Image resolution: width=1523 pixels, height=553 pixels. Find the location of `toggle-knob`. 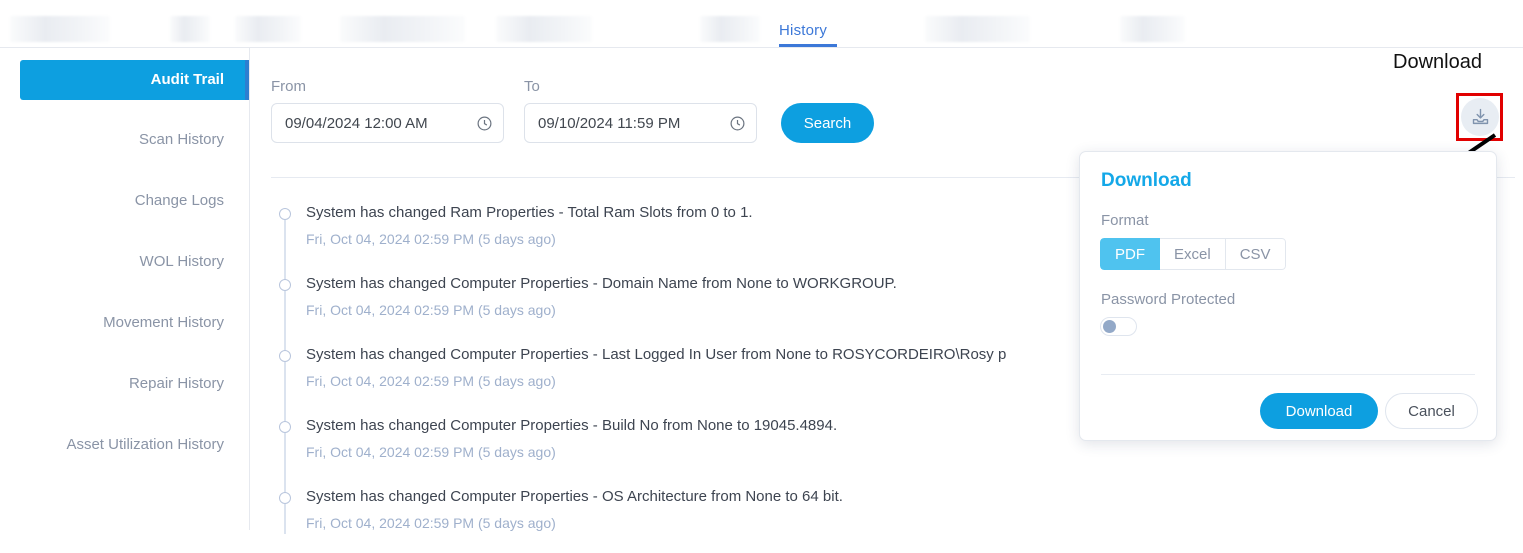

toggle-knob is located at coordinates (1109, 326).